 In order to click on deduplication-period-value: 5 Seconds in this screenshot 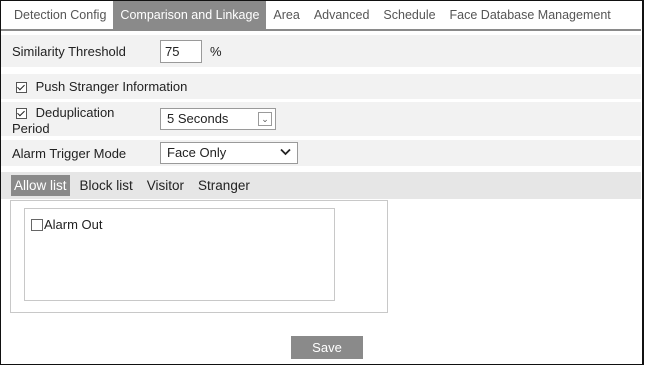, I will do `click(198, 118)`.